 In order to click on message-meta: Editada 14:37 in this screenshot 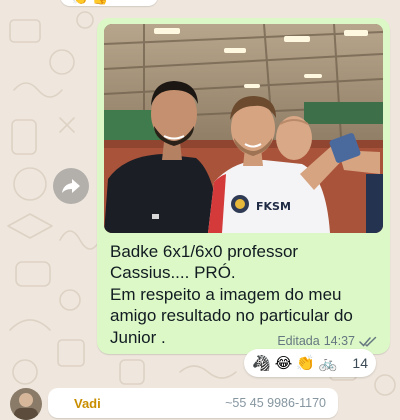, I will do `click(327, 341)`.